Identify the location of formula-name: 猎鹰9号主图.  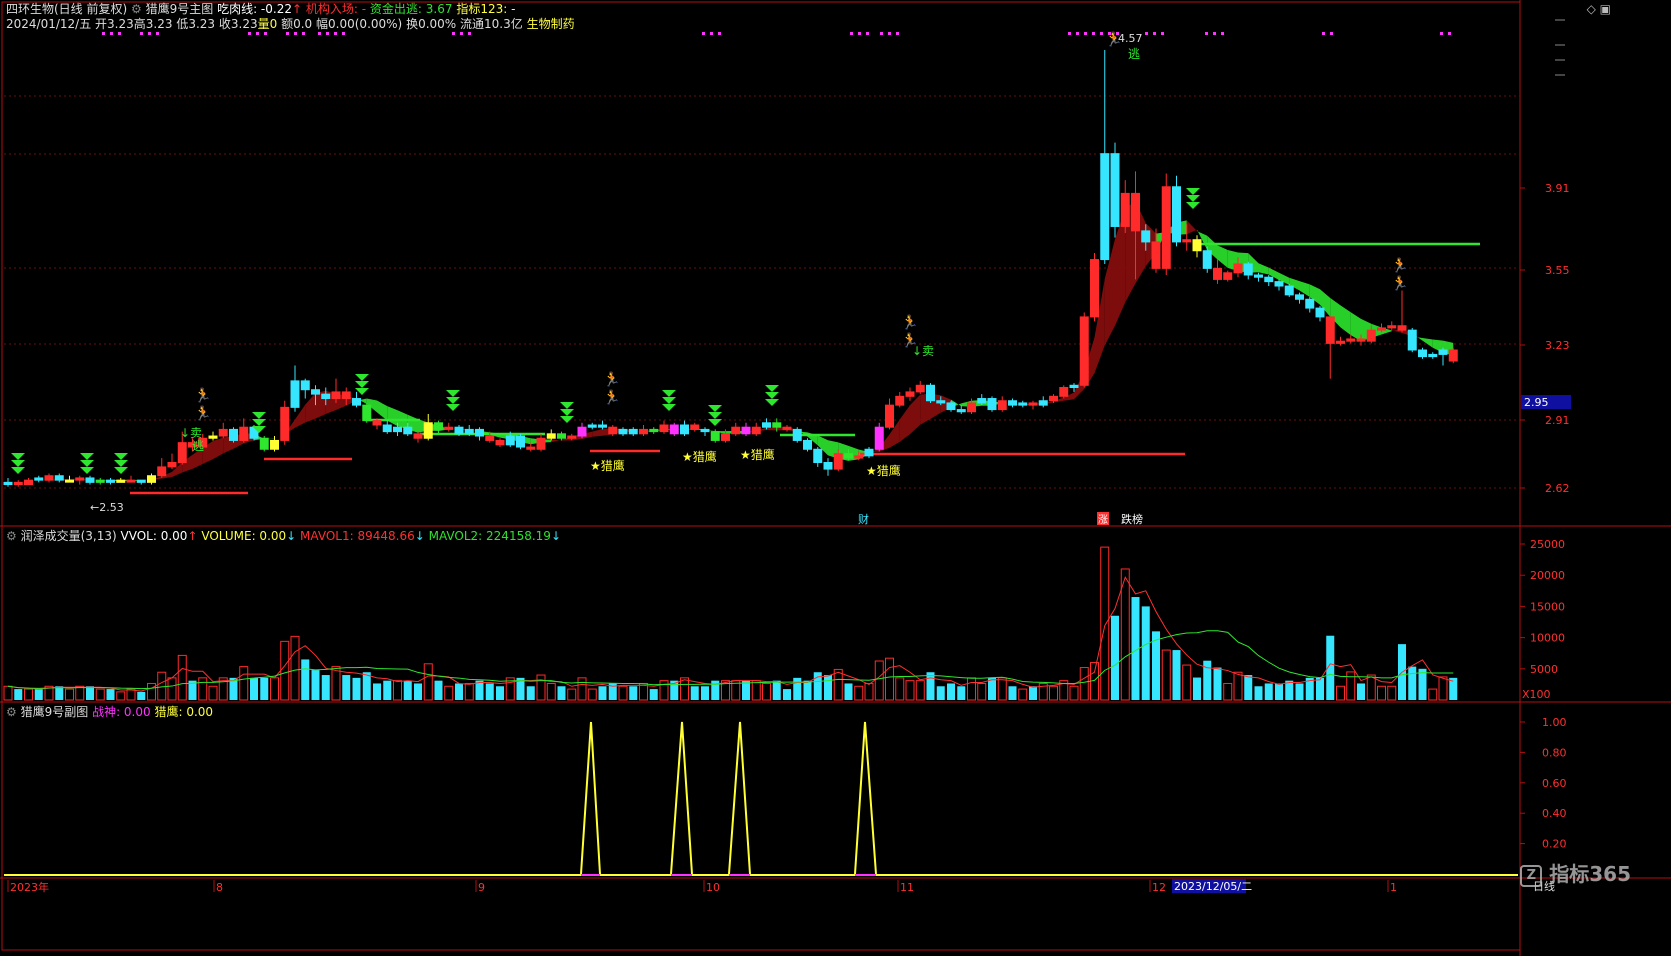
(180, 9).